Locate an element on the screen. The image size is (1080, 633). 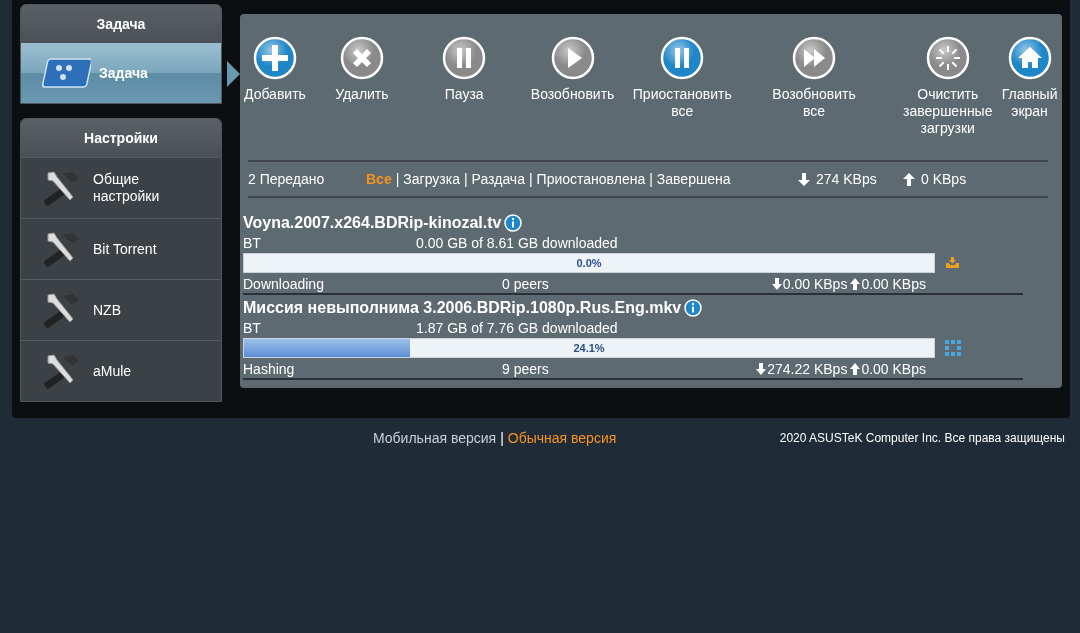
grid-icon is located at coordinates (953, 348).